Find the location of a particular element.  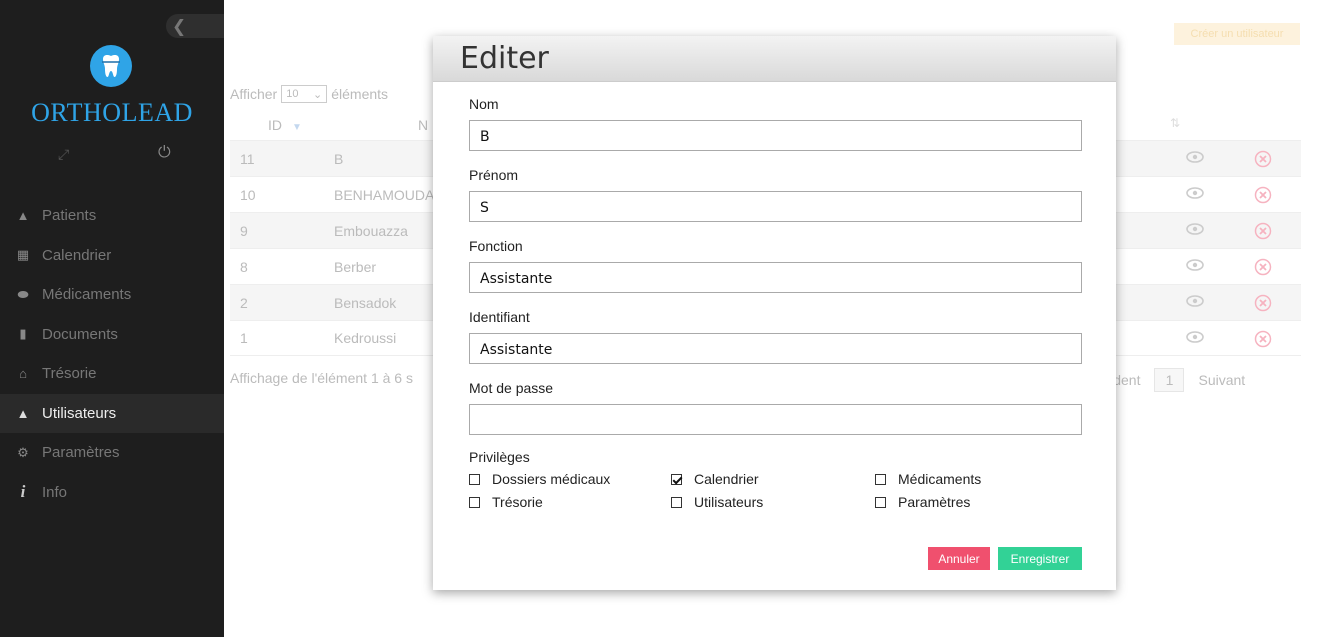

sidebar-item-label: Info is located at coordinates (55, 492).